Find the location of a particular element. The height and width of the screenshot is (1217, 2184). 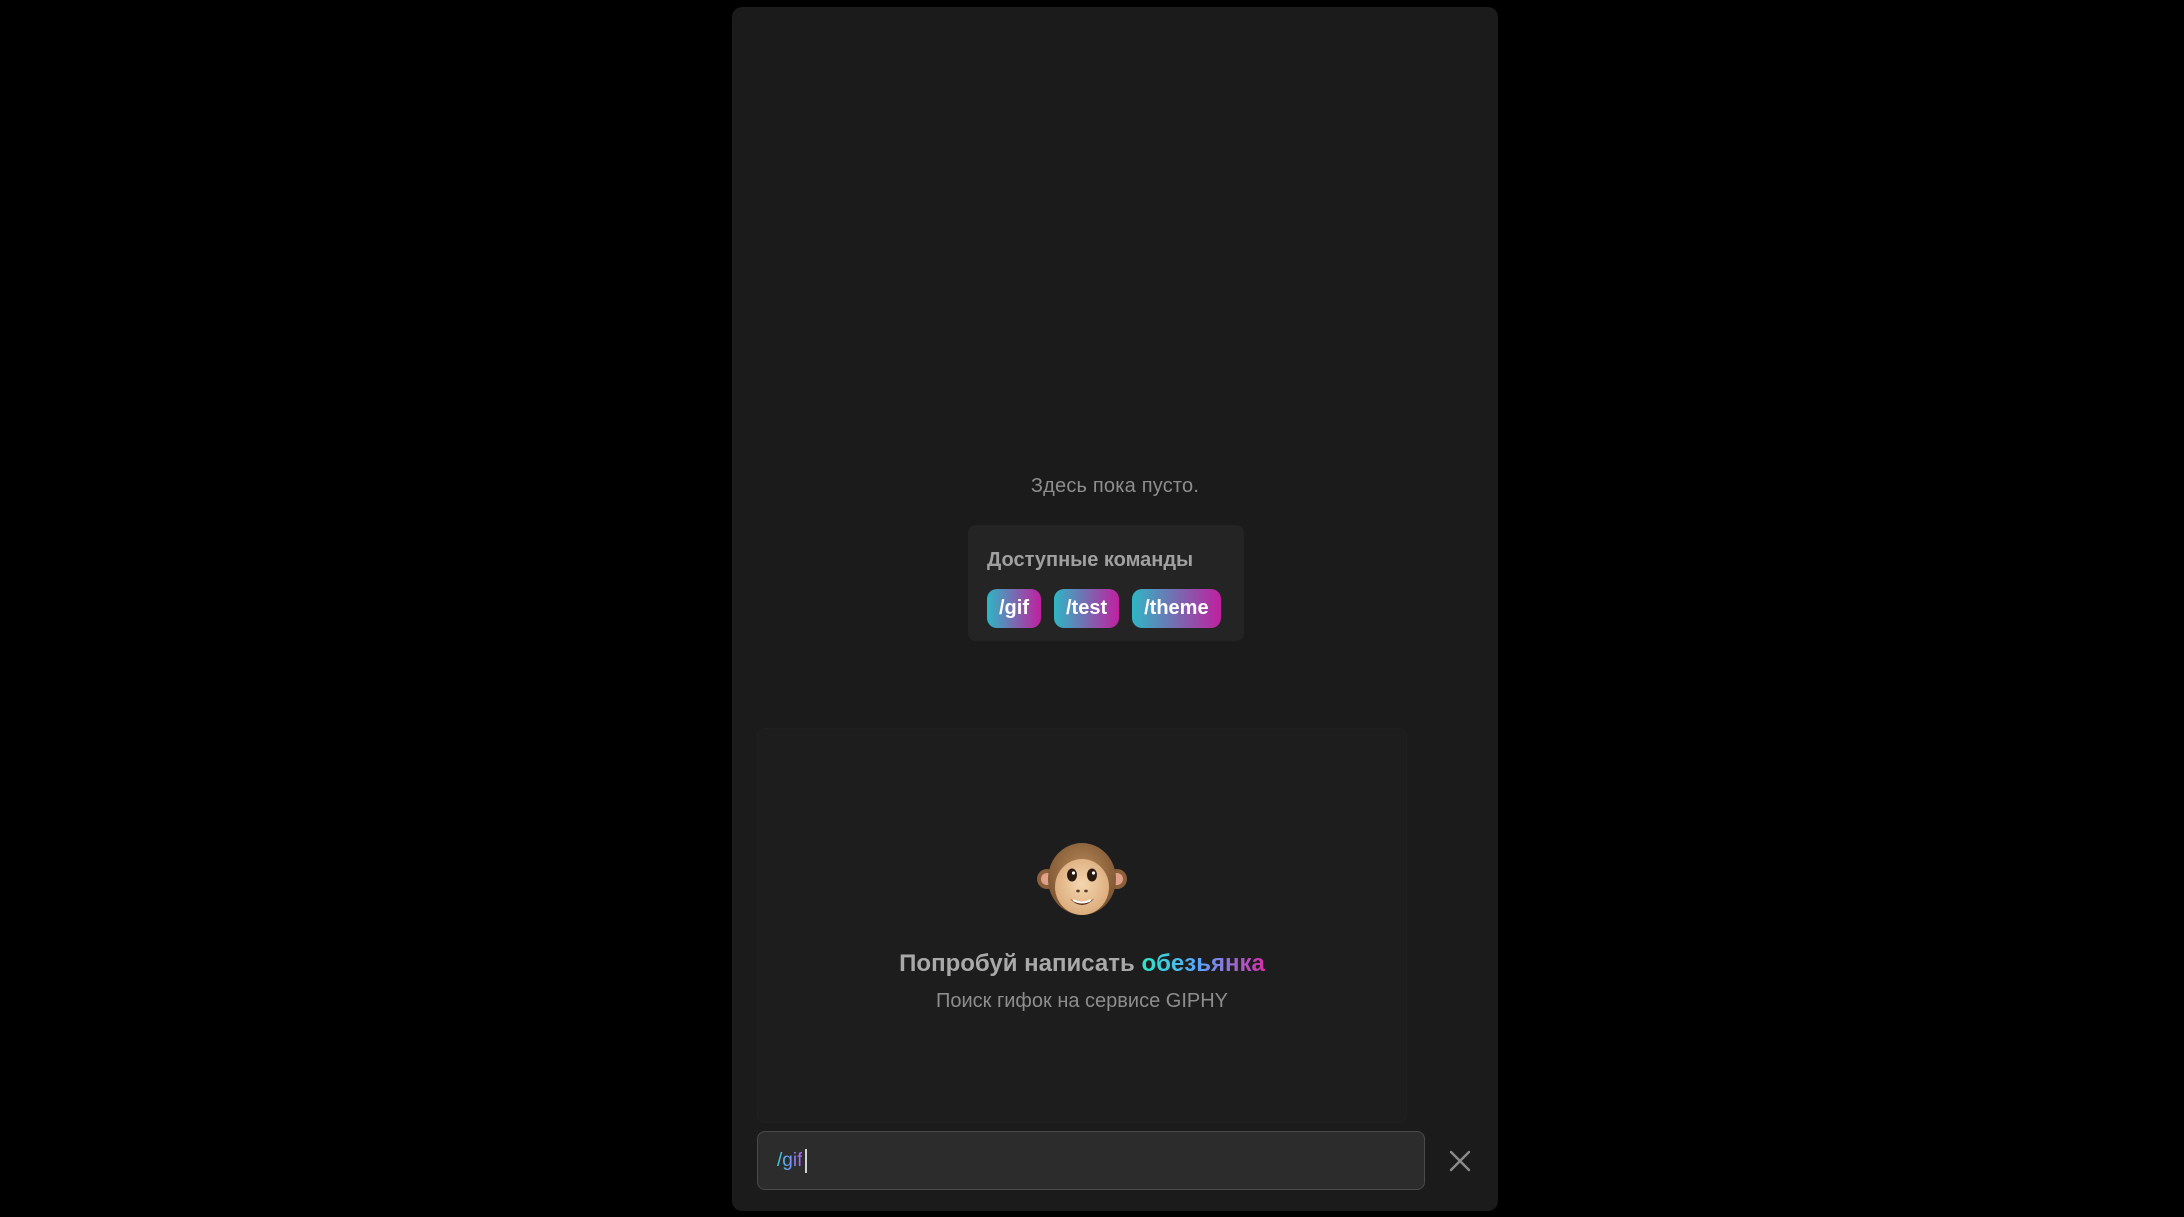

command-chip-test: /test is located at coordinates (1087, 608).